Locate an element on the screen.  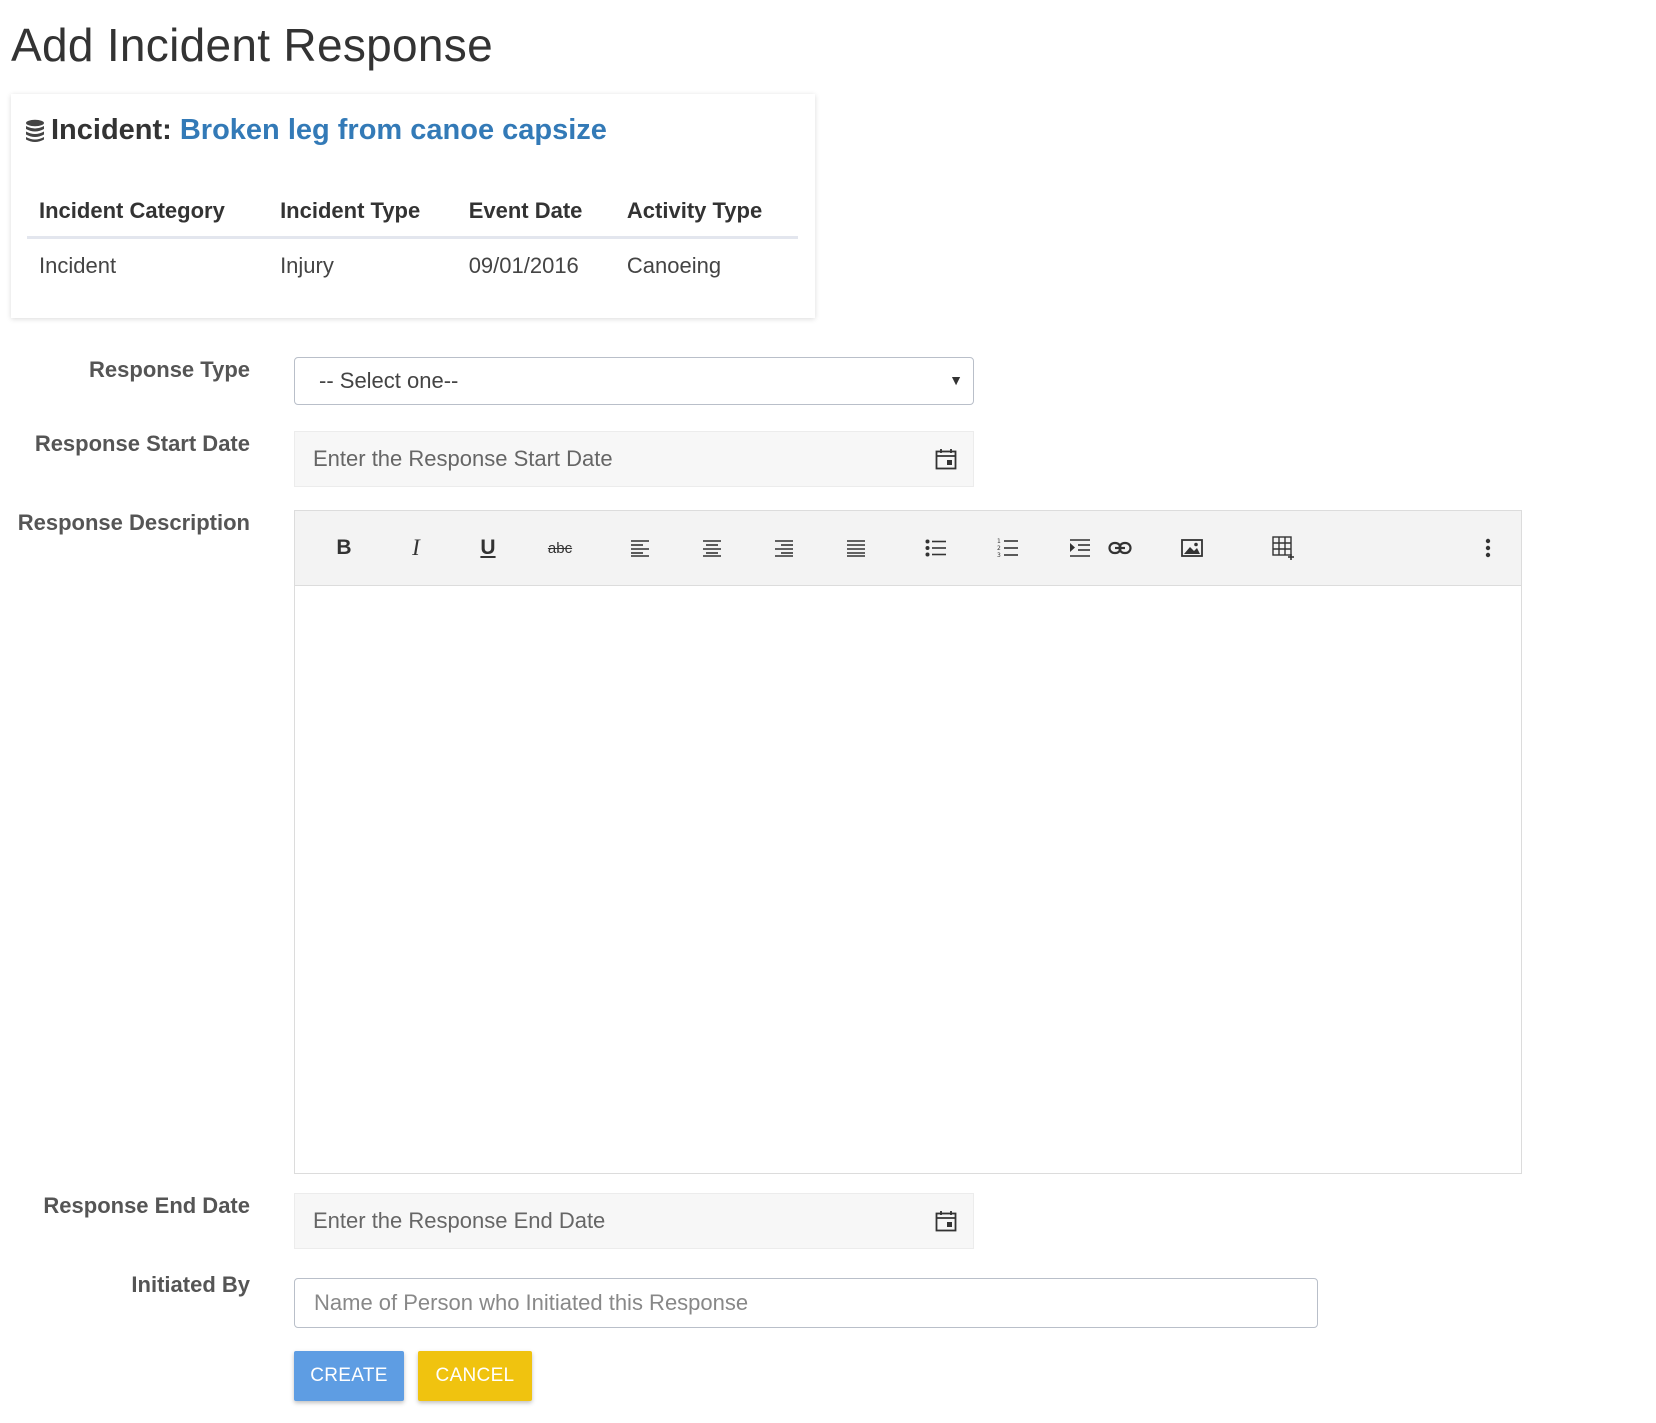
cancel-button: CANCEL is located at coordinates (475, 1376).